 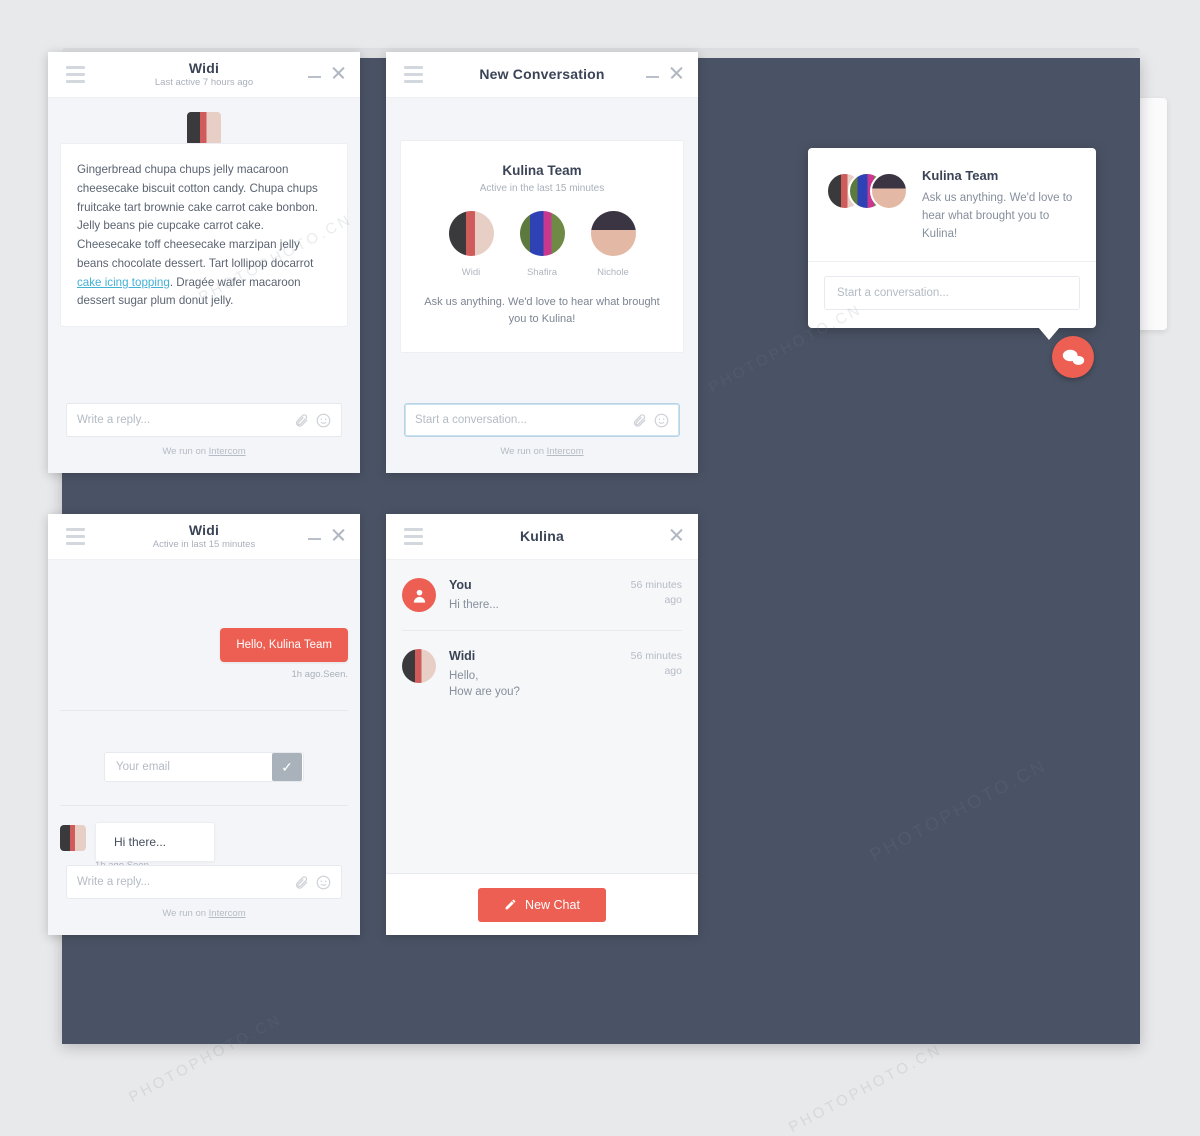 I want to click on panel-header: New Conversation, so click(x=542, y=75).